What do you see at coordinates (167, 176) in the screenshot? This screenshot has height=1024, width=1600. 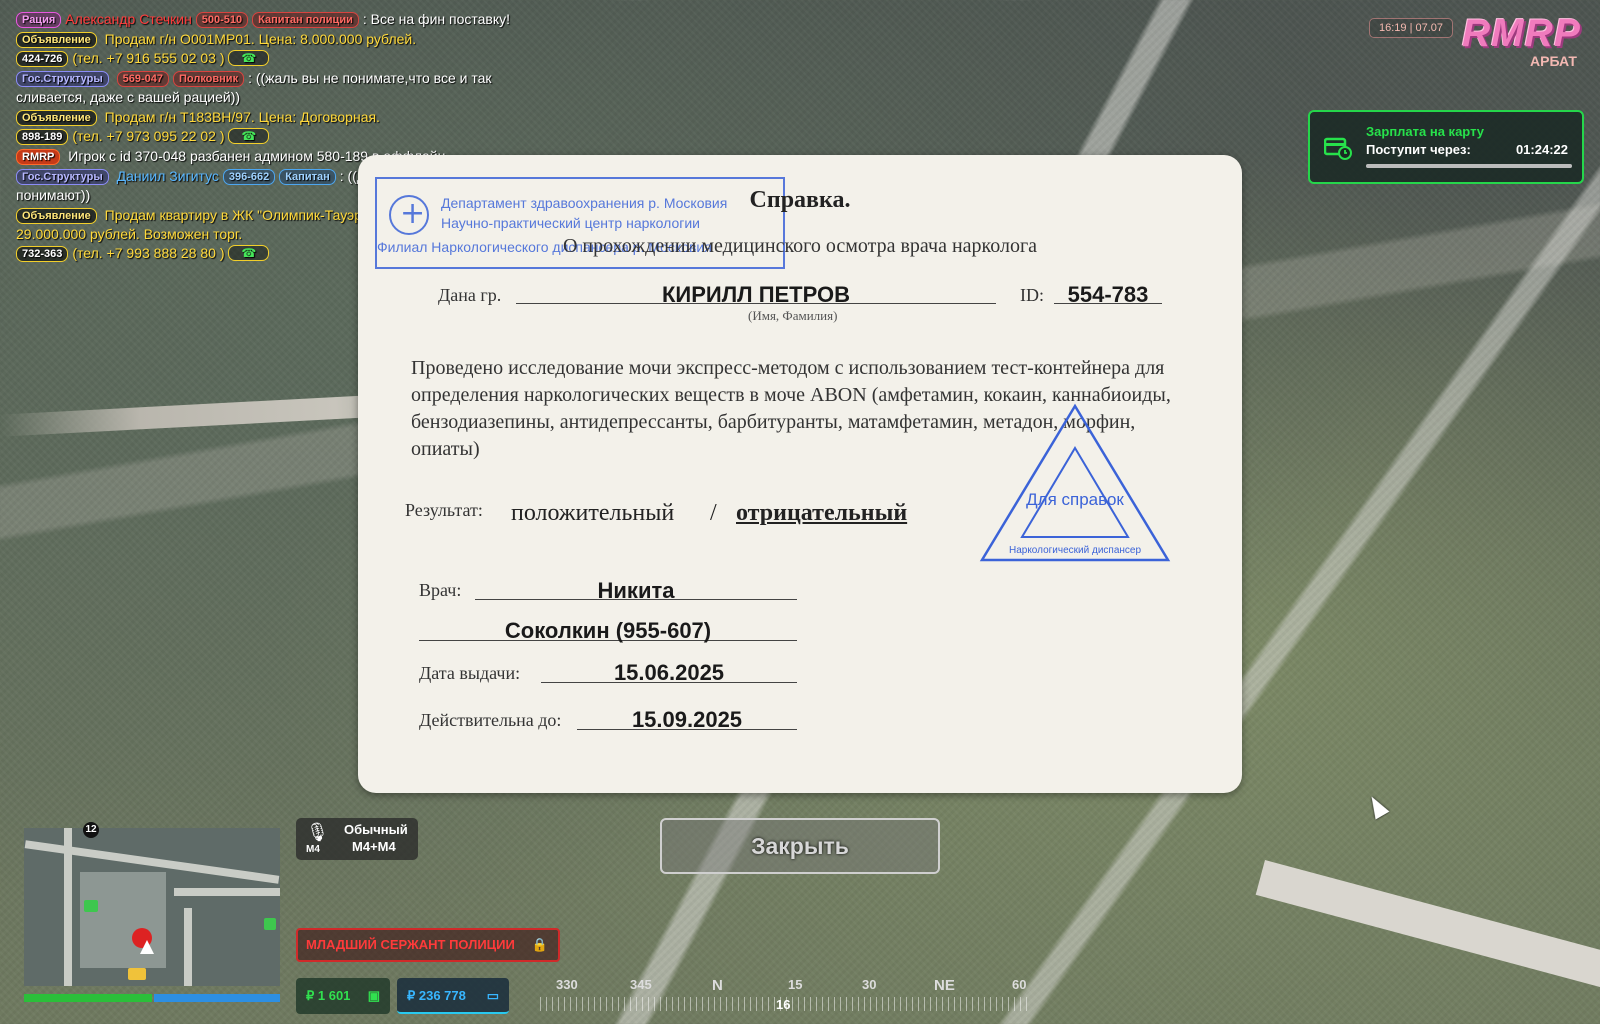 I see `chat-author: Даниил Зигитус` at bounding box center [167, 176].